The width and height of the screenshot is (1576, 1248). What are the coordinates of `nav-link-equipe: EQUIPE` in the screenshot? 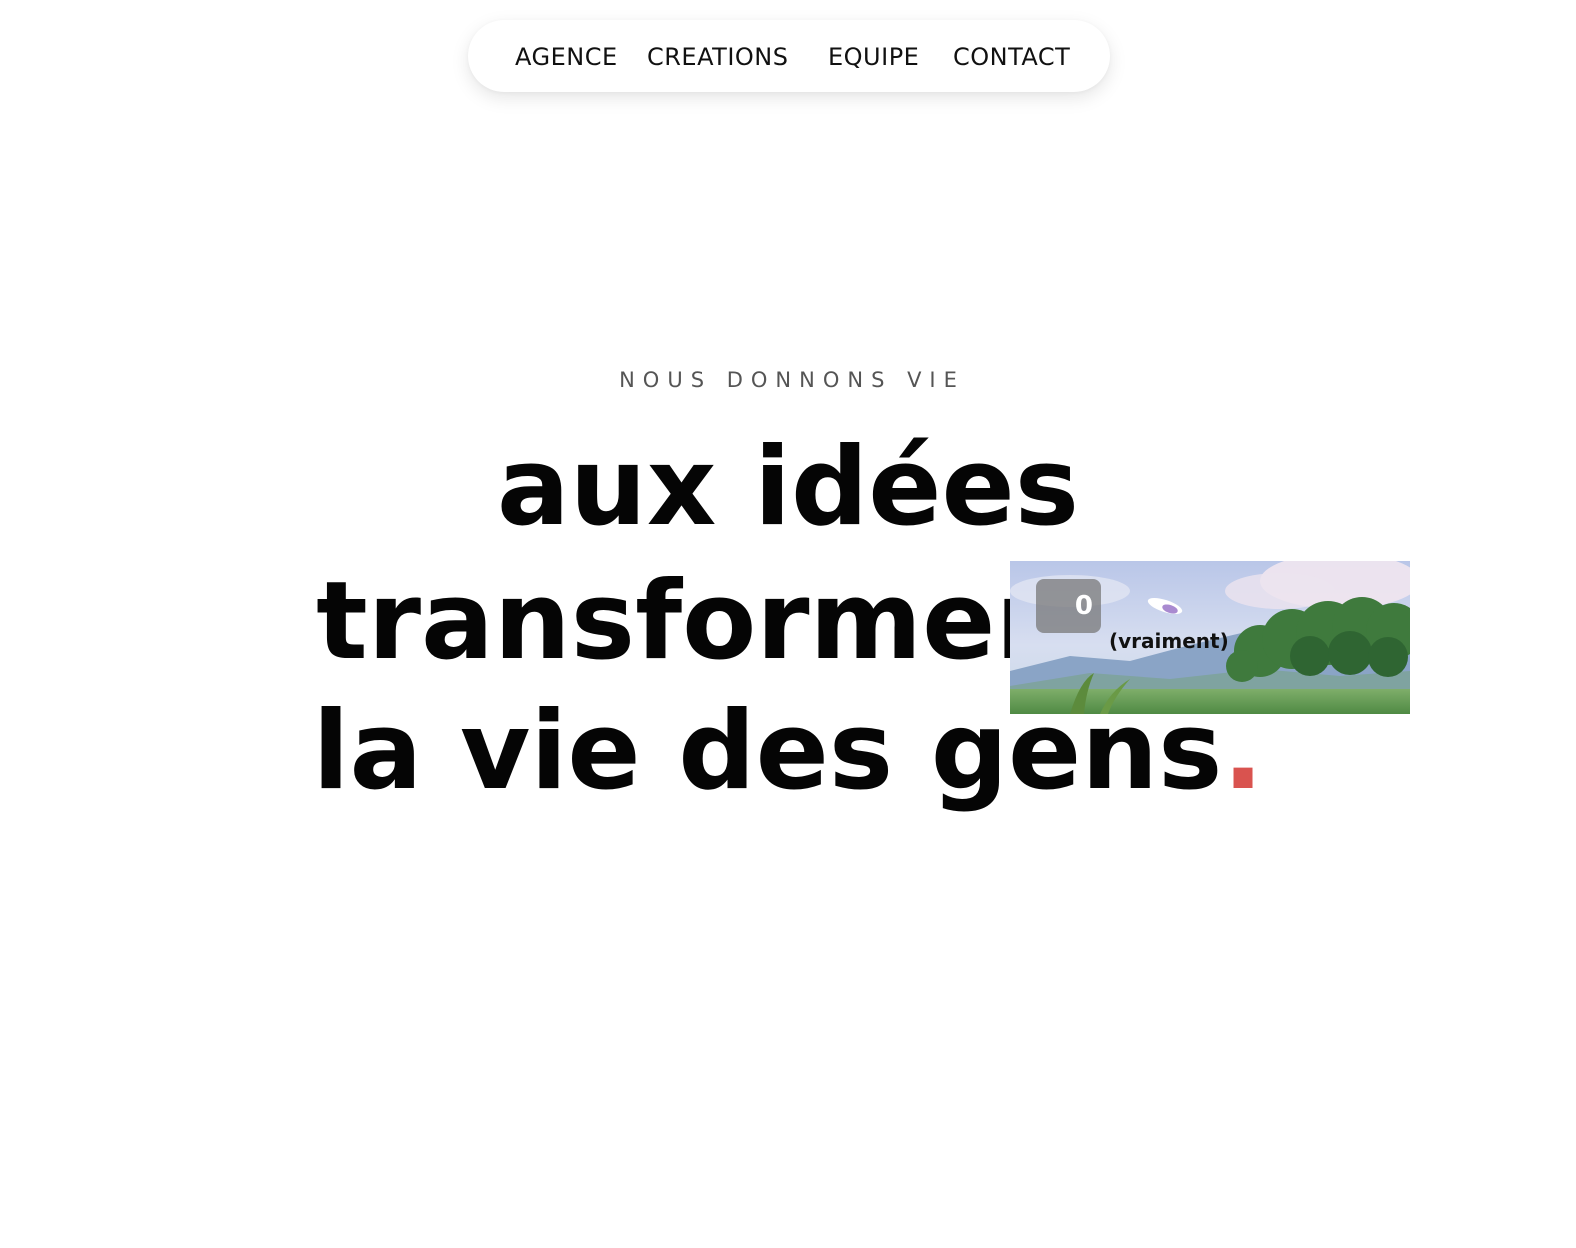 It's located at (873, 57).